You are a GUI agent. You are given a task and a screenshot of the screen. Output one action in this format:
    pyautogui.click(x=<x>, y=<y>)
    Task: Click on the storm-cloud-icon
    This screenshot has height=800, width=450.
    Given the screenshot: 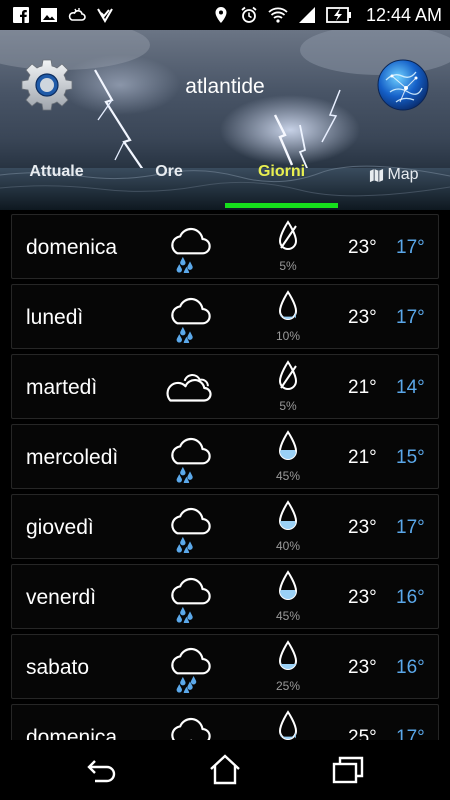 What is the action you would take?
    pyautogui.click(x=191, y=728)
    